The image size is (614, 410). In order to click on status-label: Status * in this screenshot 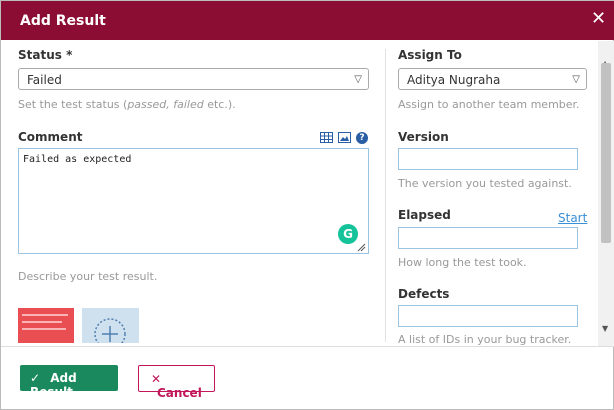, I will do `click(45, 55)`.